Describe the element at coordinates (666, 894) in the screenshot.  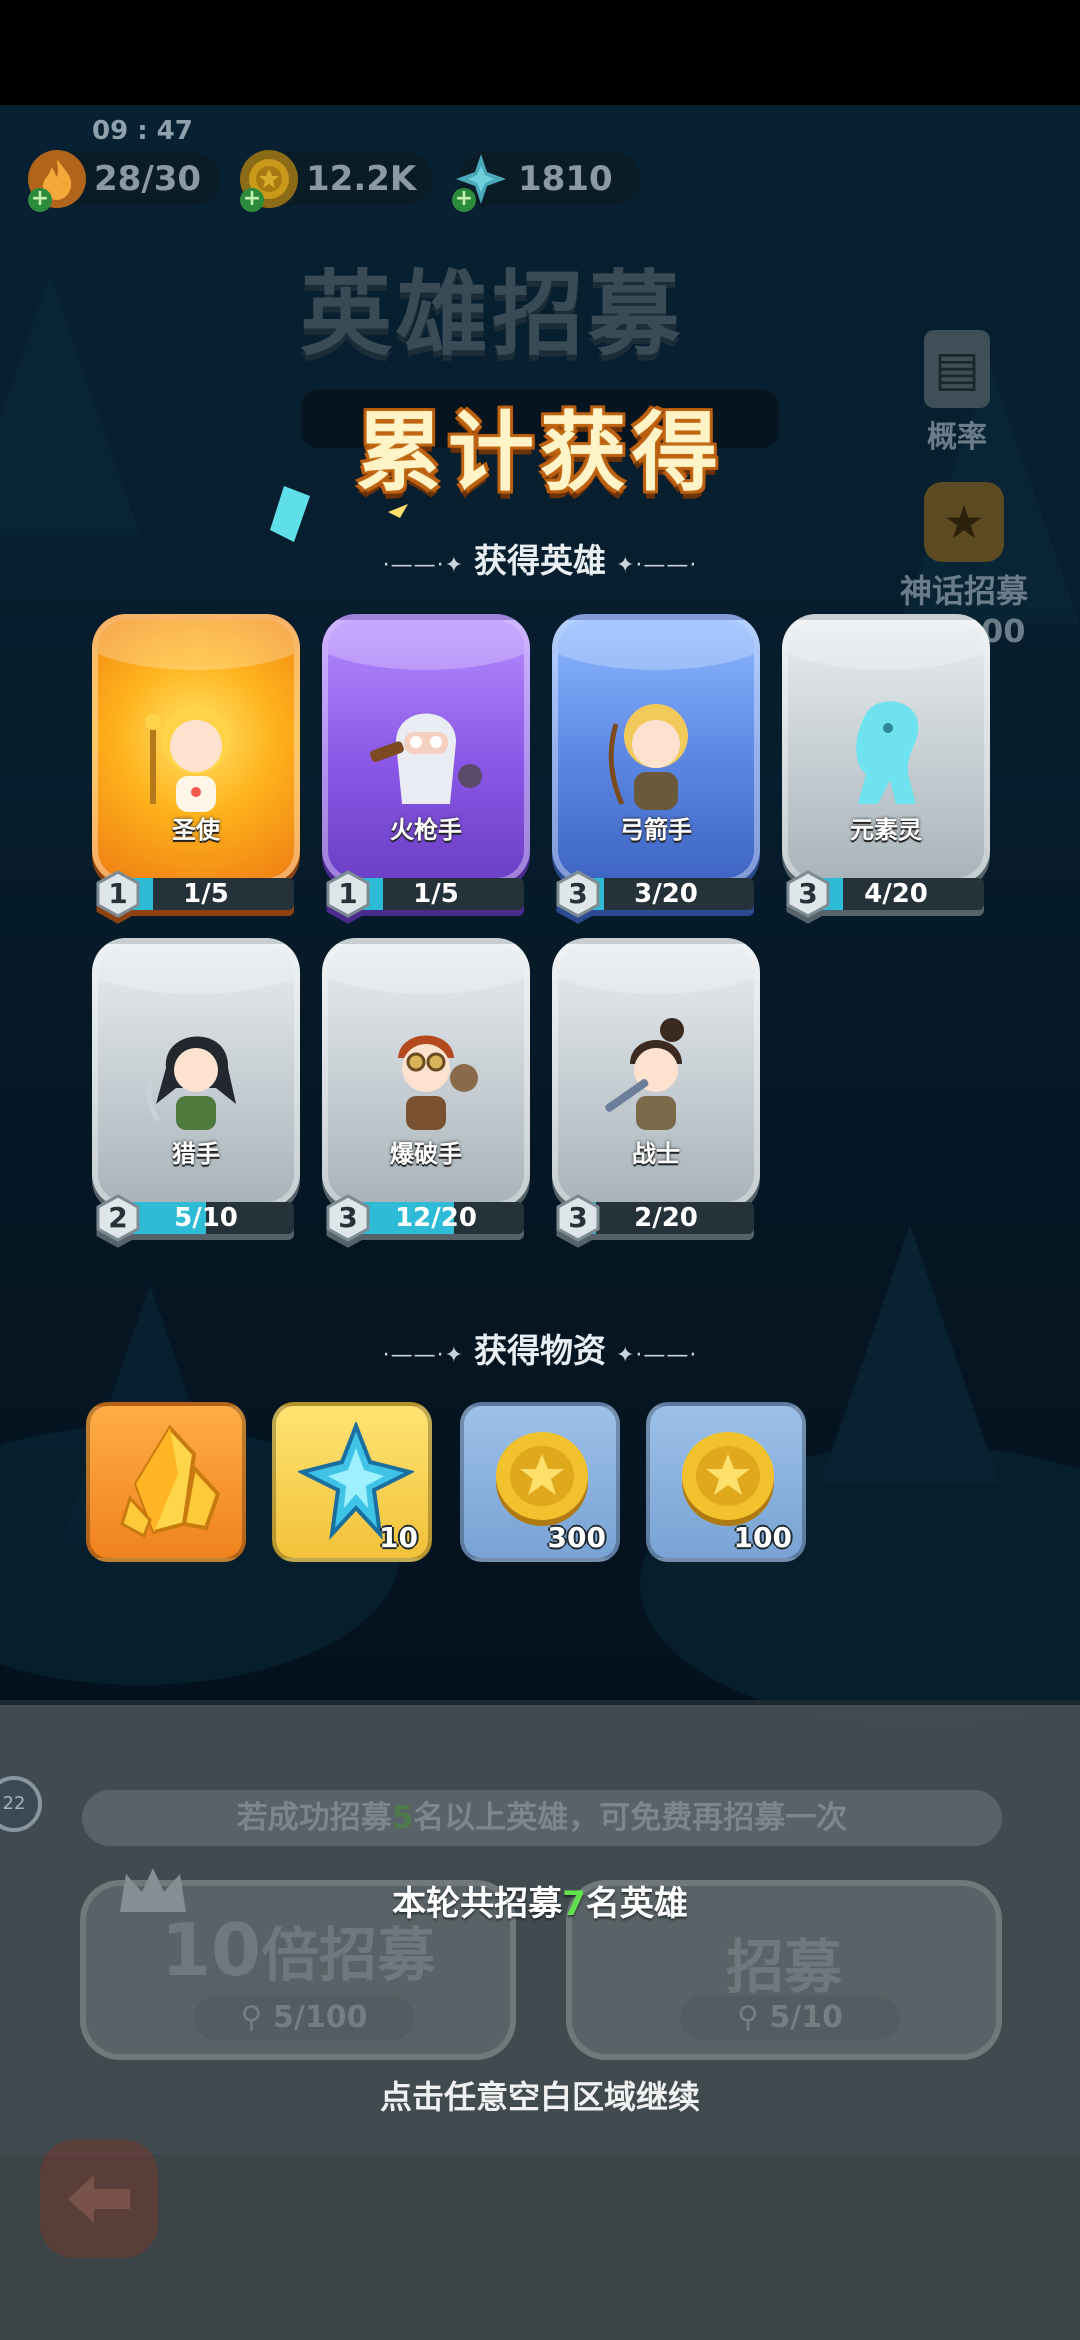
I see `progress-bar: 3/20` at that location.